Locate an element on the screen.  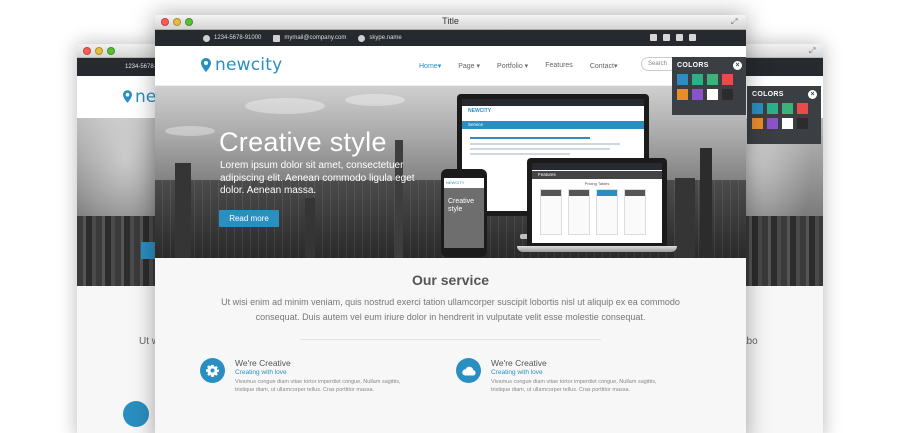
laptop-band: Features is located at coordinates (597, 175).